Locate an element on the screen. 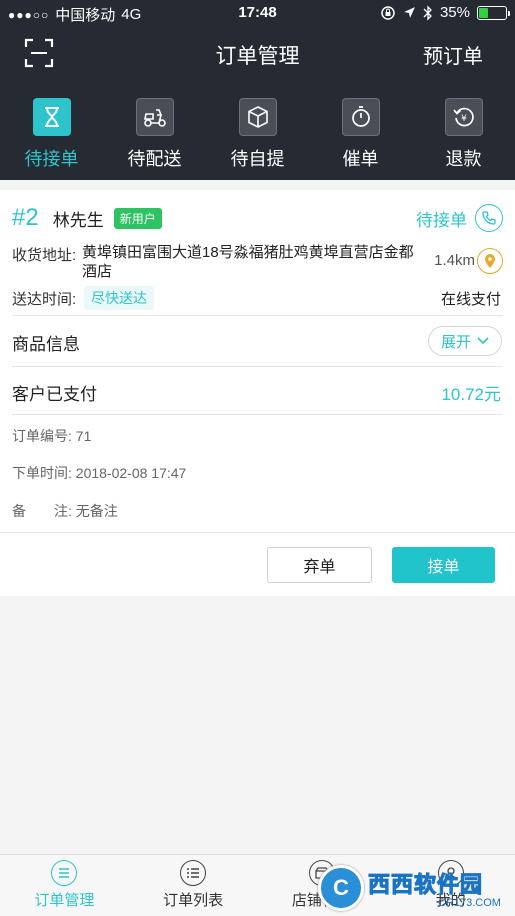 The height and width of the screenshot is (916, 515). order-status-tabs: 待接单 待配送 待自提 催单 ¥ 退款 is located at coordinates (257, 131).